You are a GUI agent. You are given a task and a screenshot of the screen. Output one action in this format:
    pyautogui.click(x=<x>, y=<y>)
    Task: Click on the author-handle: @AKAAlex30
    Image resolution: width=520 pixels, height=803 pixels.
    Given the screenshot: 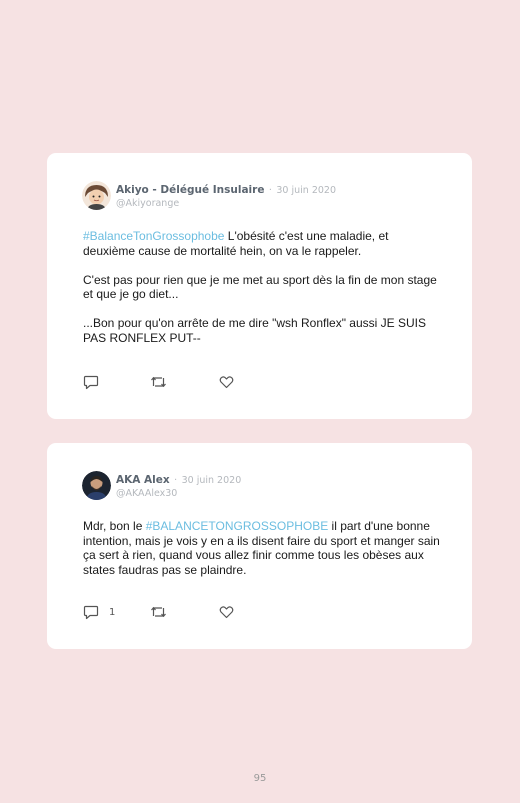 What is the action you would take?
    pyautogui.click(x=178, y=493)
    